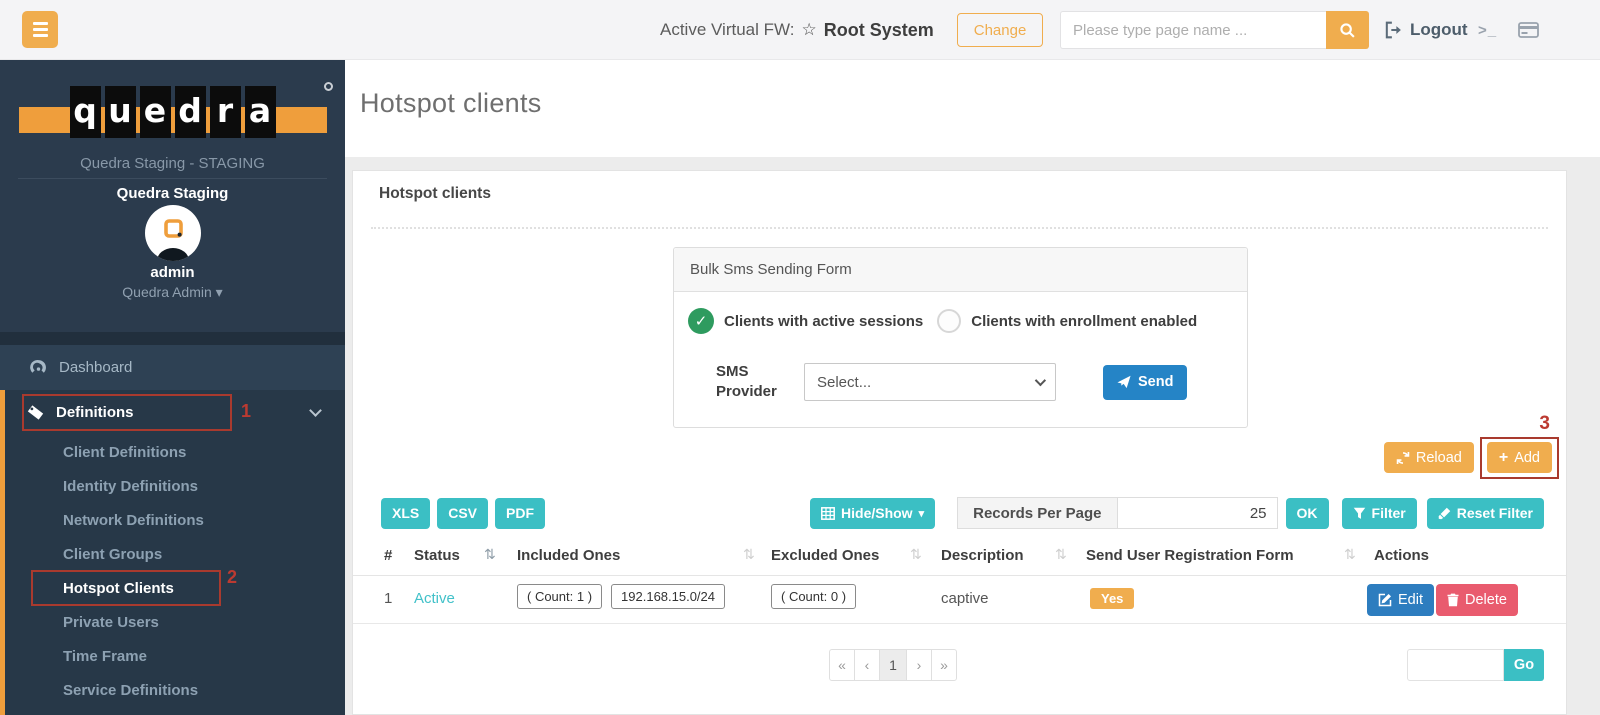 This screenshot has height=715, width=1600. Describe the element at coordinates (956, 446) in the screenshot. I see `list-action-row: Reload + Add 3` at that location.